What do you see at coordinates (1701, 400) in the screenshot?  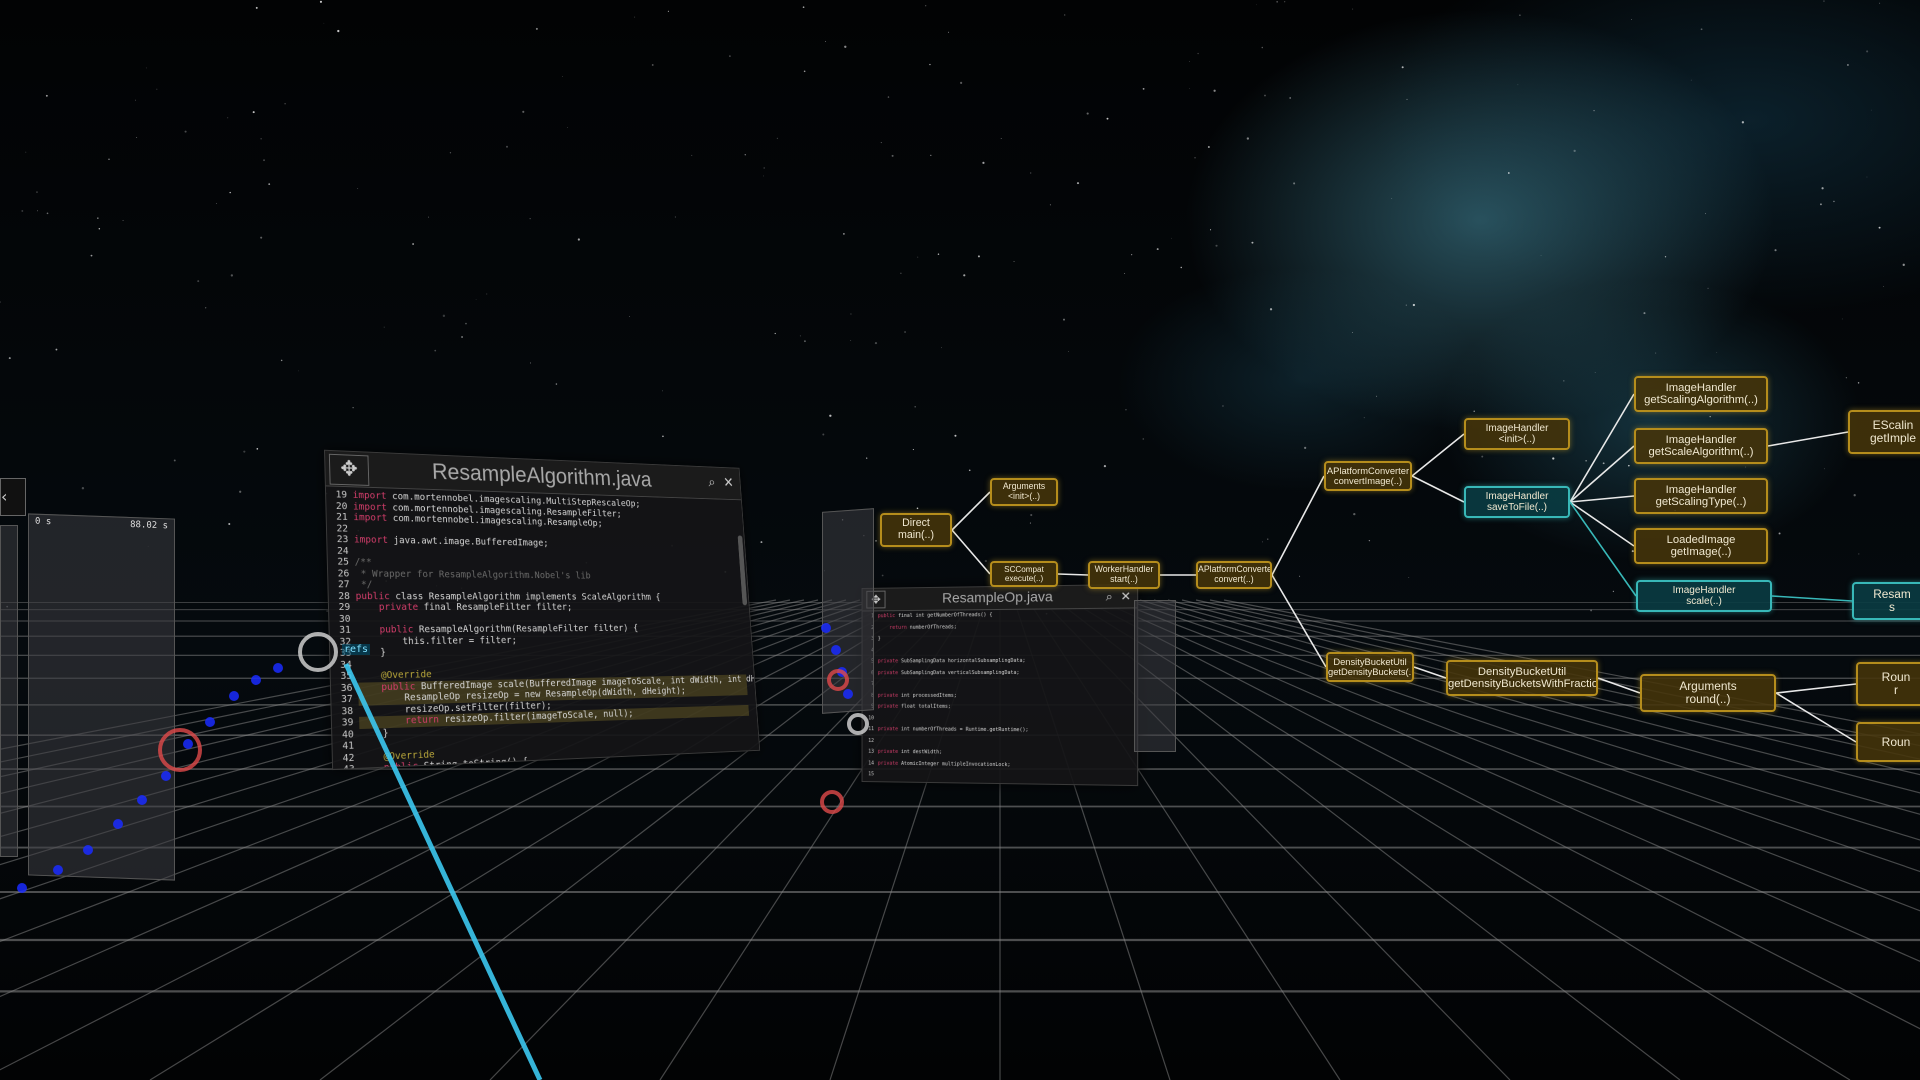 I see `node-method-label: getScalingAlgorithm(..)` at bounding box center [1701, 400].